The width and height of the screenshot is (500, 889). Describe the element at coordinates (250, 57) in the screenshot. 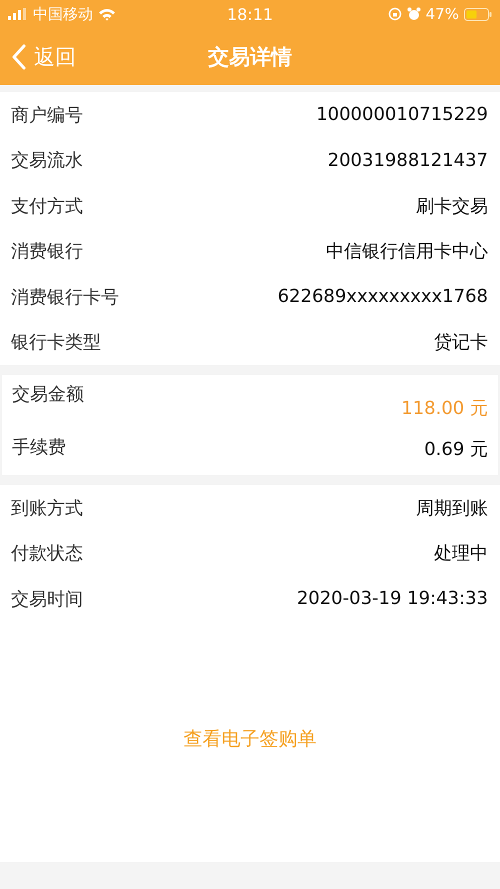

I see `page-title: 交易详情` at that location.